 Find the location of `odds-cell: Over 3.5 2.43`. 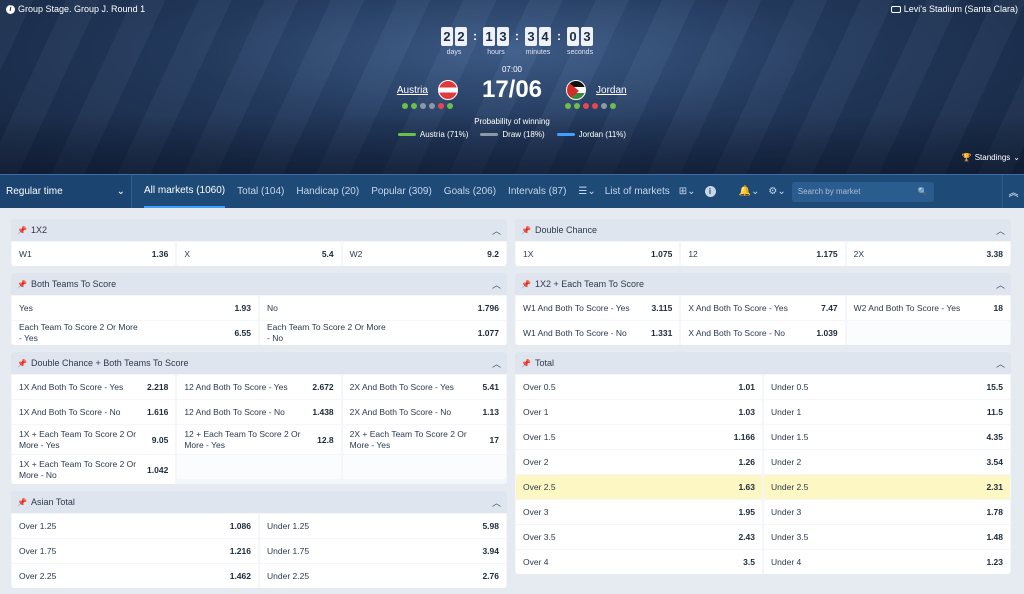

odds-cell: Over 3.5 2.43 is located at coordinates (639, 537).